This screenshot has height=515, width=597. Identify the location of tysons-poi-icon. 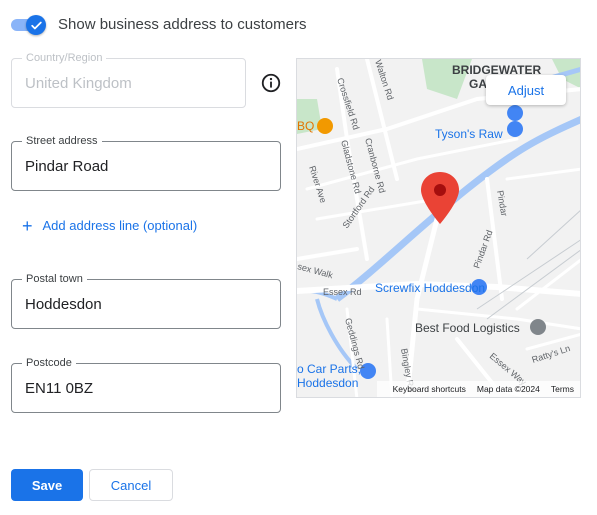
(515, 121).